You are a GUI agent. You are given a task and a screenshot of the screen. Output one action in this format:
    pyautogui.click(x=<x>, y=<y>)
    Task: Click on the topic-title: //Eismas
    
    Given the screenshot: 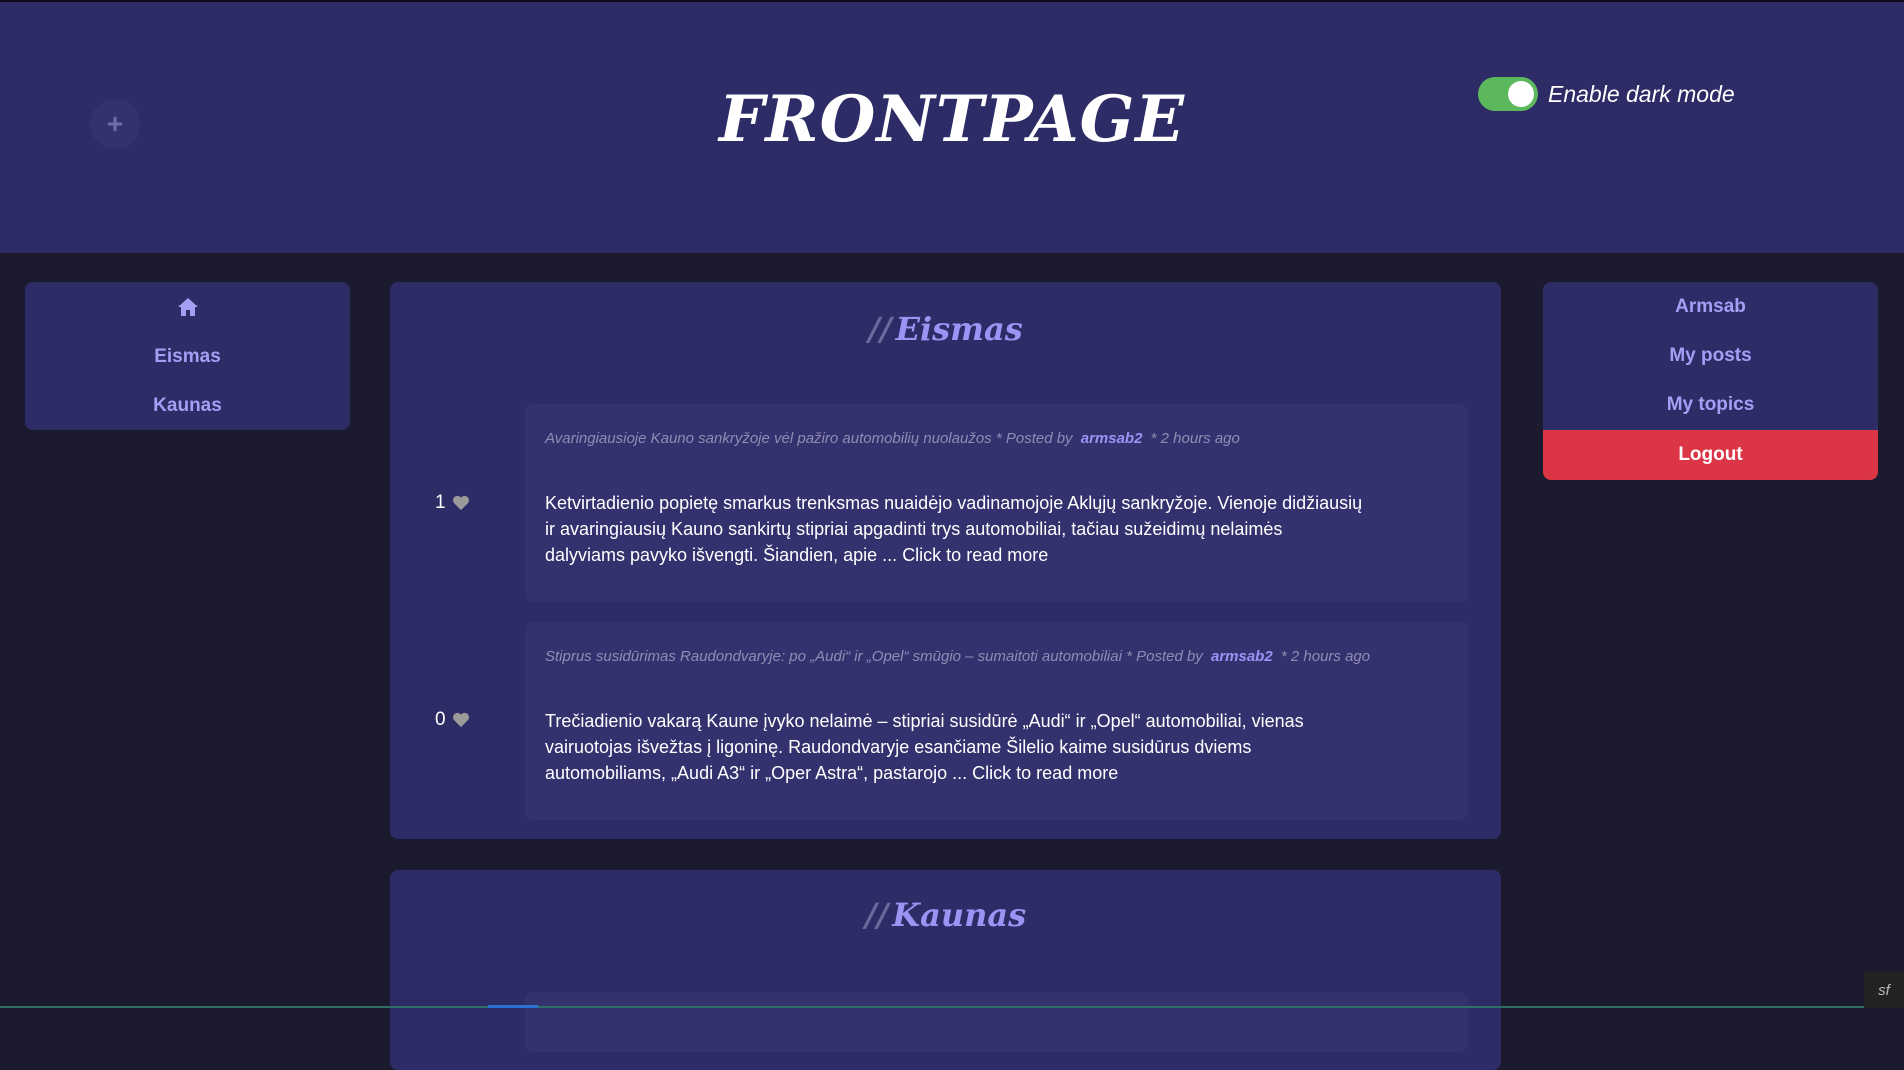 What is the action you would take?
    pyautogui.click(x=945, y=329)
    